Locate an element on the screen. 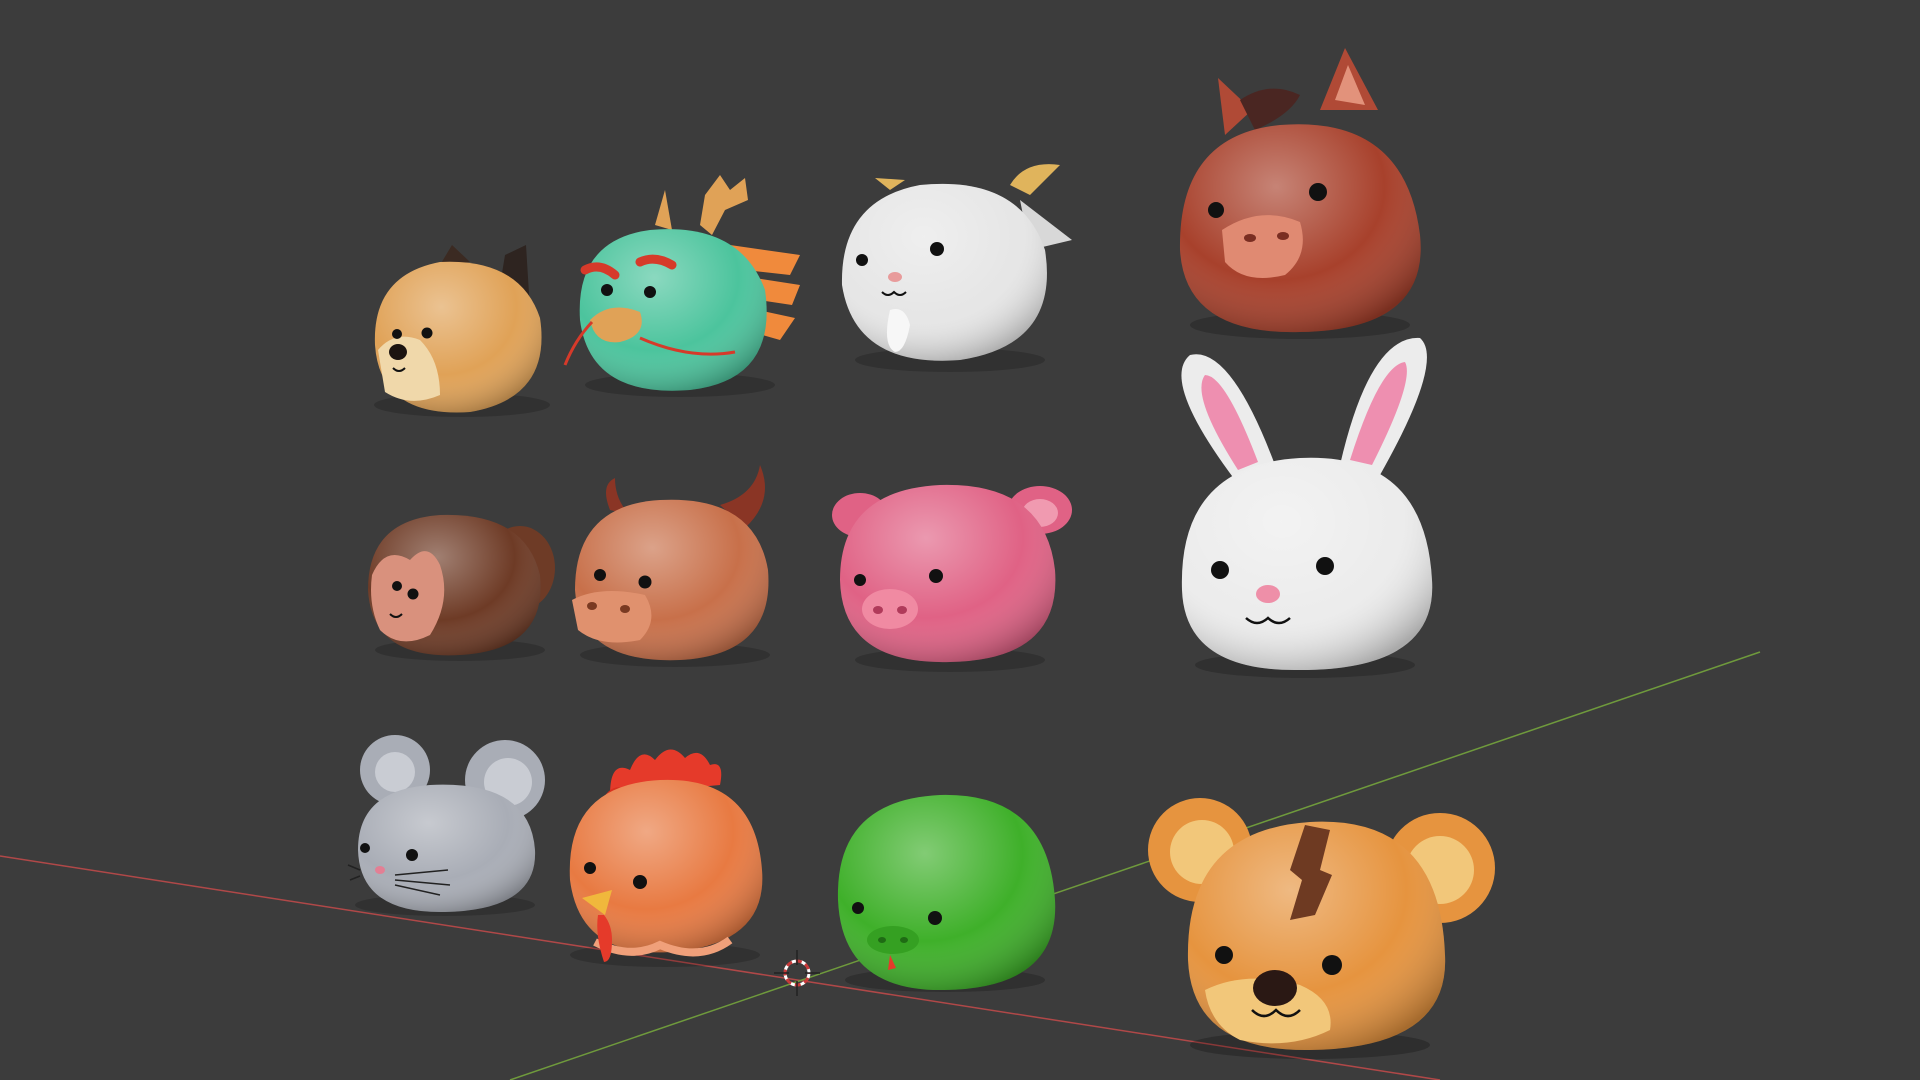  pig-head-icon is located at coordinates (952, 578).